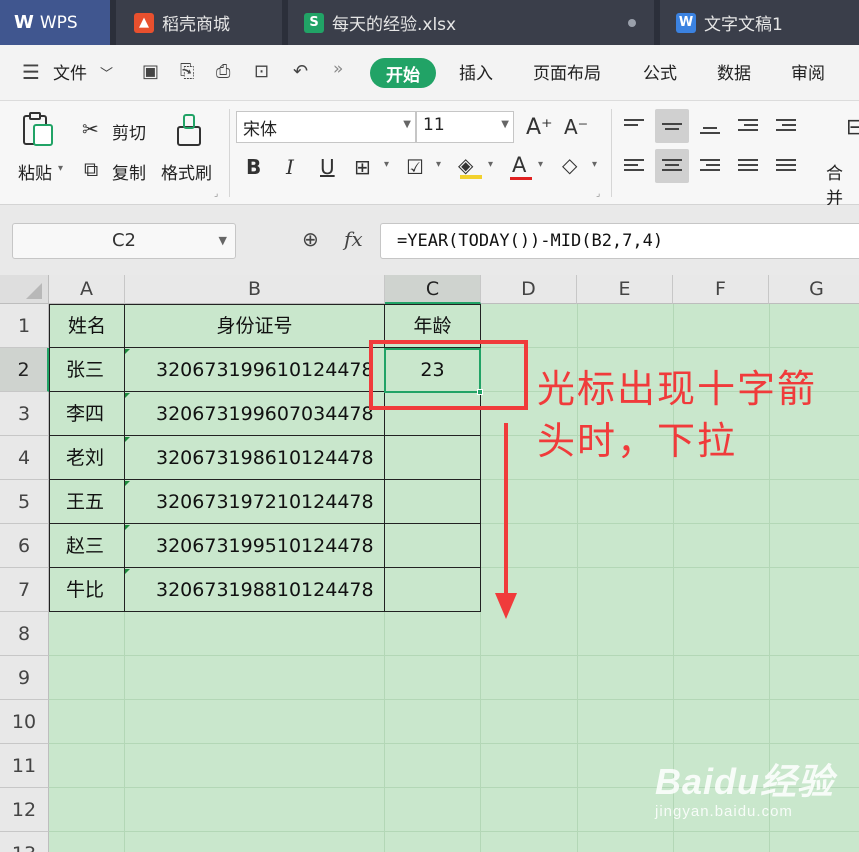 This screenshot has width=859, height=852. Describe the element at coordinates (310, 239) in the screenshot. I see `zoom-search-icon: ⊕` at that location.